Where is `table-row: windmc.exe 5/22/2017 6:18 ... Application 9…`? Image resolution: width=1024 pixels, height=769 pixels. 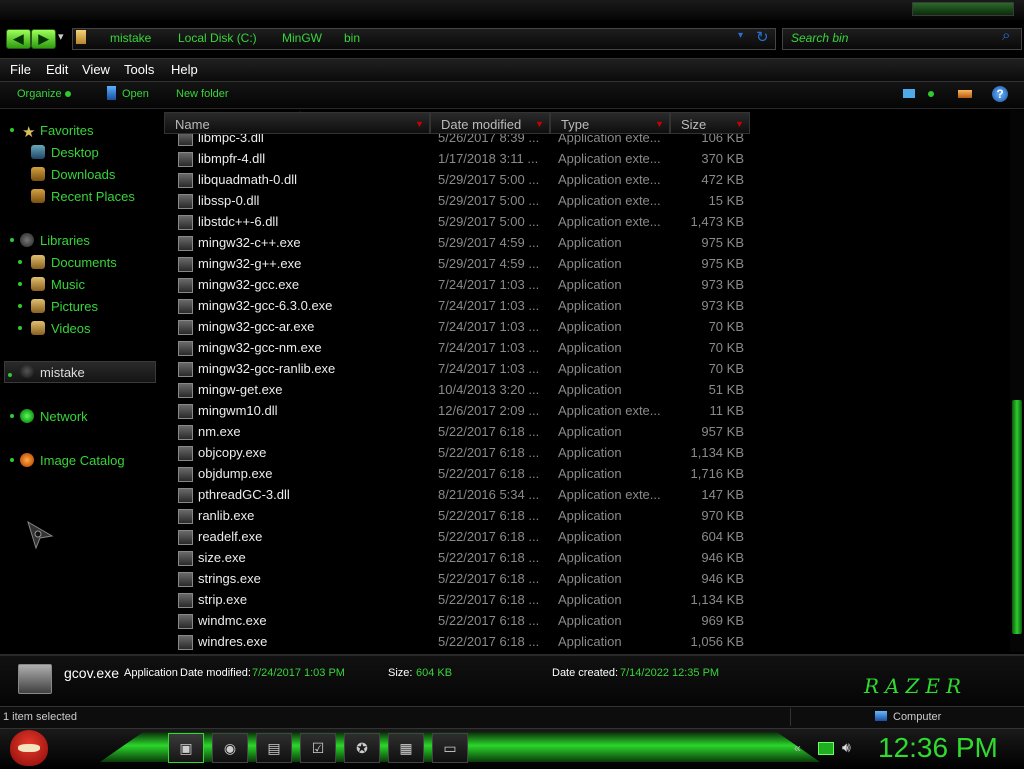
table-row: windmc.exe 5/22/2017 6:18 ... Application 9… is located at coordinates (459, 620).